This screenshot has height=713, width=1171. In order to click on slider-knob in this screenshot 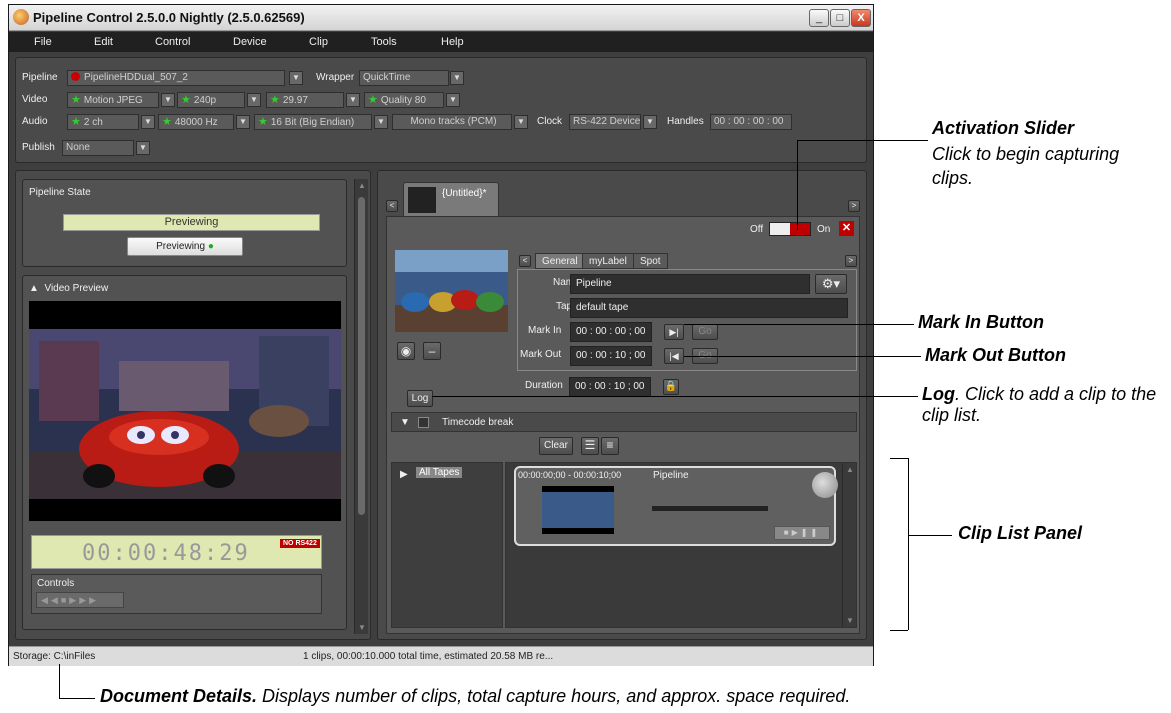, I will do `click(780, 229)`.